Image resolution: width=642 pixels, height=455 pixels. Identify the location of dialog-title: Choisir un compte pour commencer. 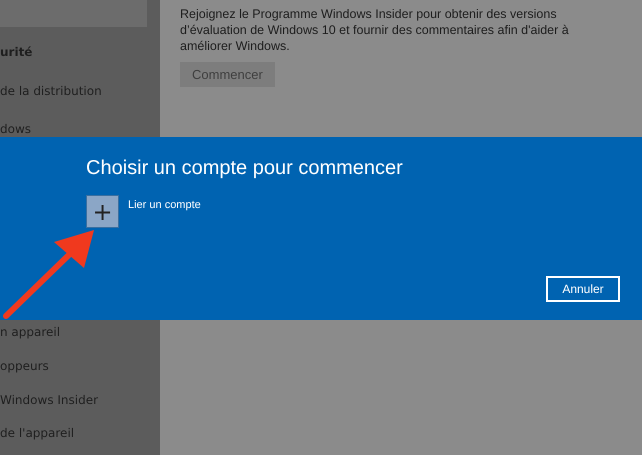
(245, 168).